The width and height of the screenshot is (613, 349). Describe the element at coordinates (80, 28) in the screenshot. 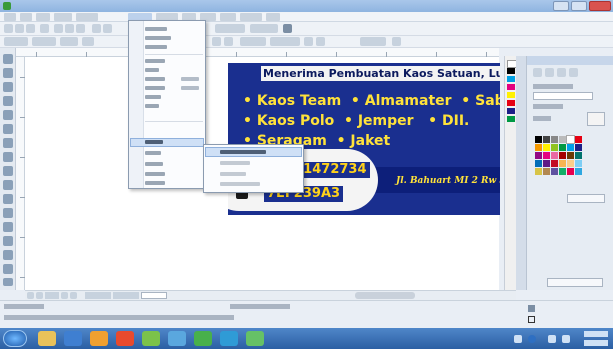

I see `paste-icon` at that location.